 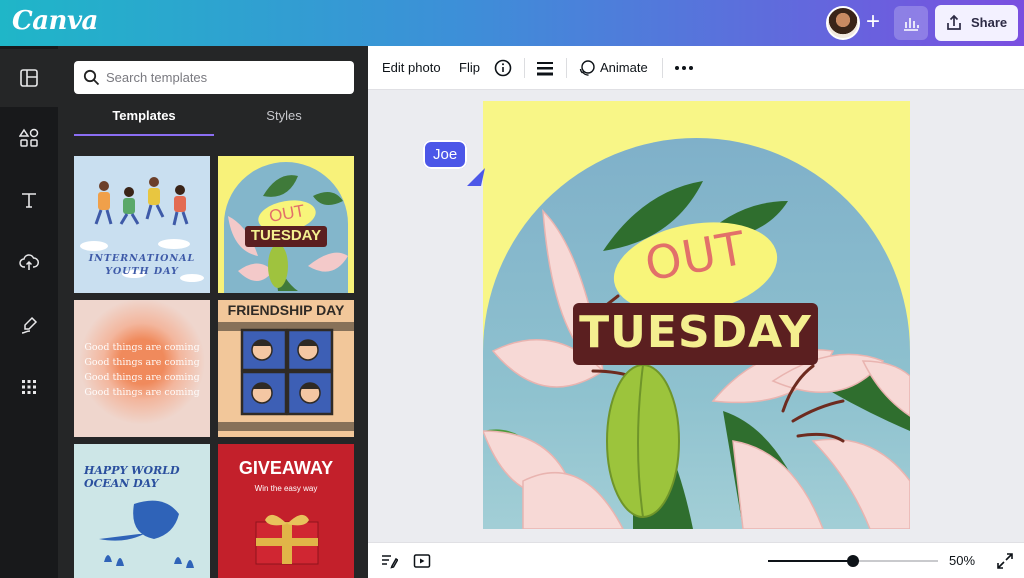 I want to click on flip-button: Flip, so click(x=469, y=68).